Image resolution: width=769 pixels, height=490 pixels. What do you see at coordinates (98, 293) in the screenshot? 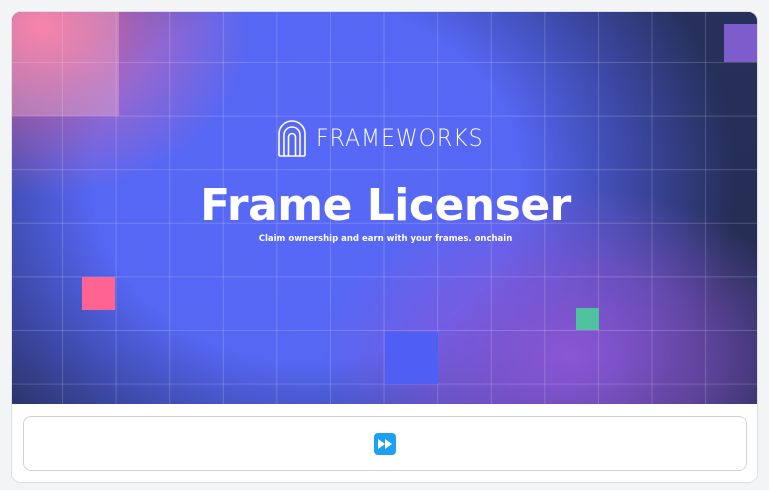
I see `decorative-square-pink` at bounding box center [98, 293].